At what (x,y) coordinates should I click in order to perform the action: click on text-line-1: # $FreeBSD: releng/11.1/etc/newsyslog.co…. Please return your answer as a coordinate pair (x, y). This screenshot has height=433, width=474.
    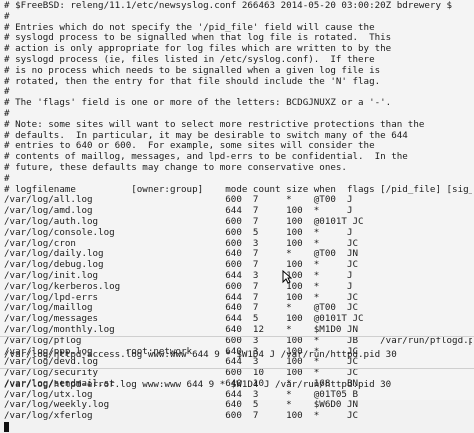
    Looking at the image, I should click on (228, 6).